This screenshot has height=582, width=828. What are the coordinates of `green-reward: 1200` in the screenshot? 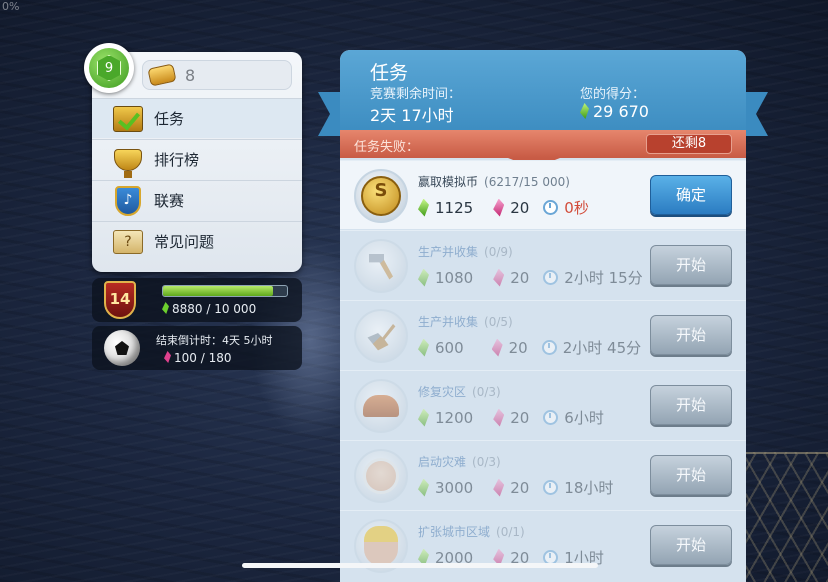 It's located at (454, 417).